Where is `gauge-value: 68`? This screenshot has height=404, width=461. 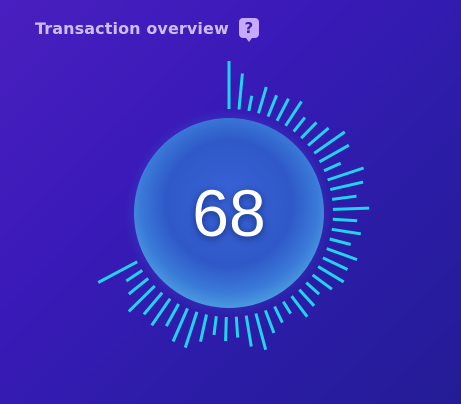 gauge-value: 68 is located at coordinates (229, 213).